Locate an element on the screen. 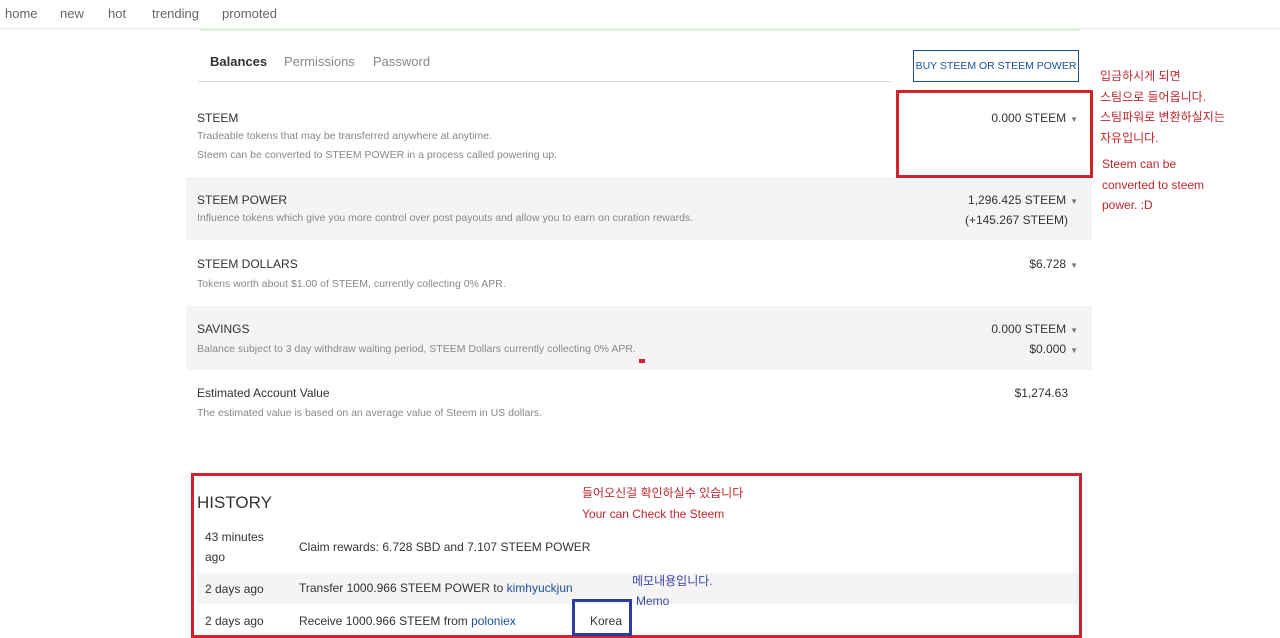 This screenshot has height=638, width=1280. wallet-tabs: Balances Permissions Password is located at coordinates (544, 63).